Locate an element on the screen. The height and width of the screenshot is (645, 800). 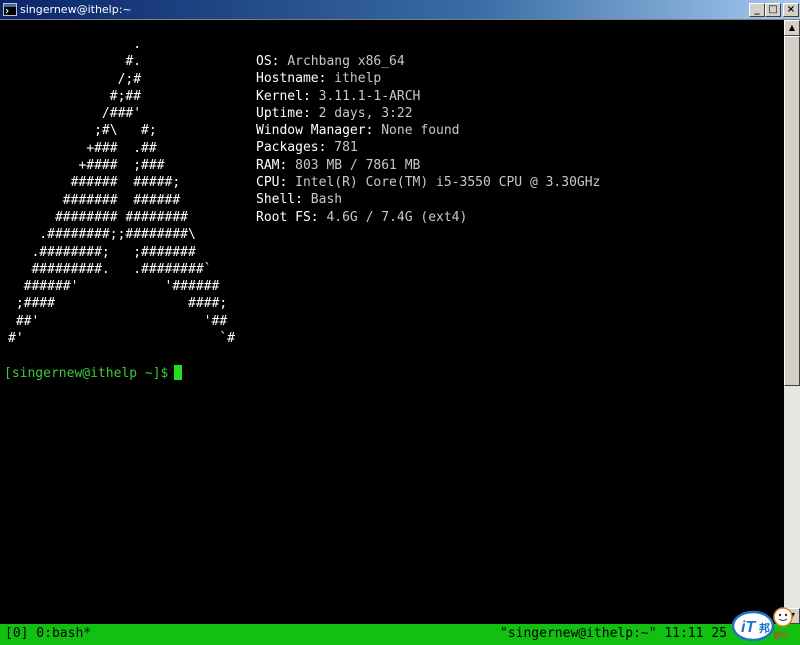
scroll-up-arrow-icon: ▲ is located at coordinates (792, 28).